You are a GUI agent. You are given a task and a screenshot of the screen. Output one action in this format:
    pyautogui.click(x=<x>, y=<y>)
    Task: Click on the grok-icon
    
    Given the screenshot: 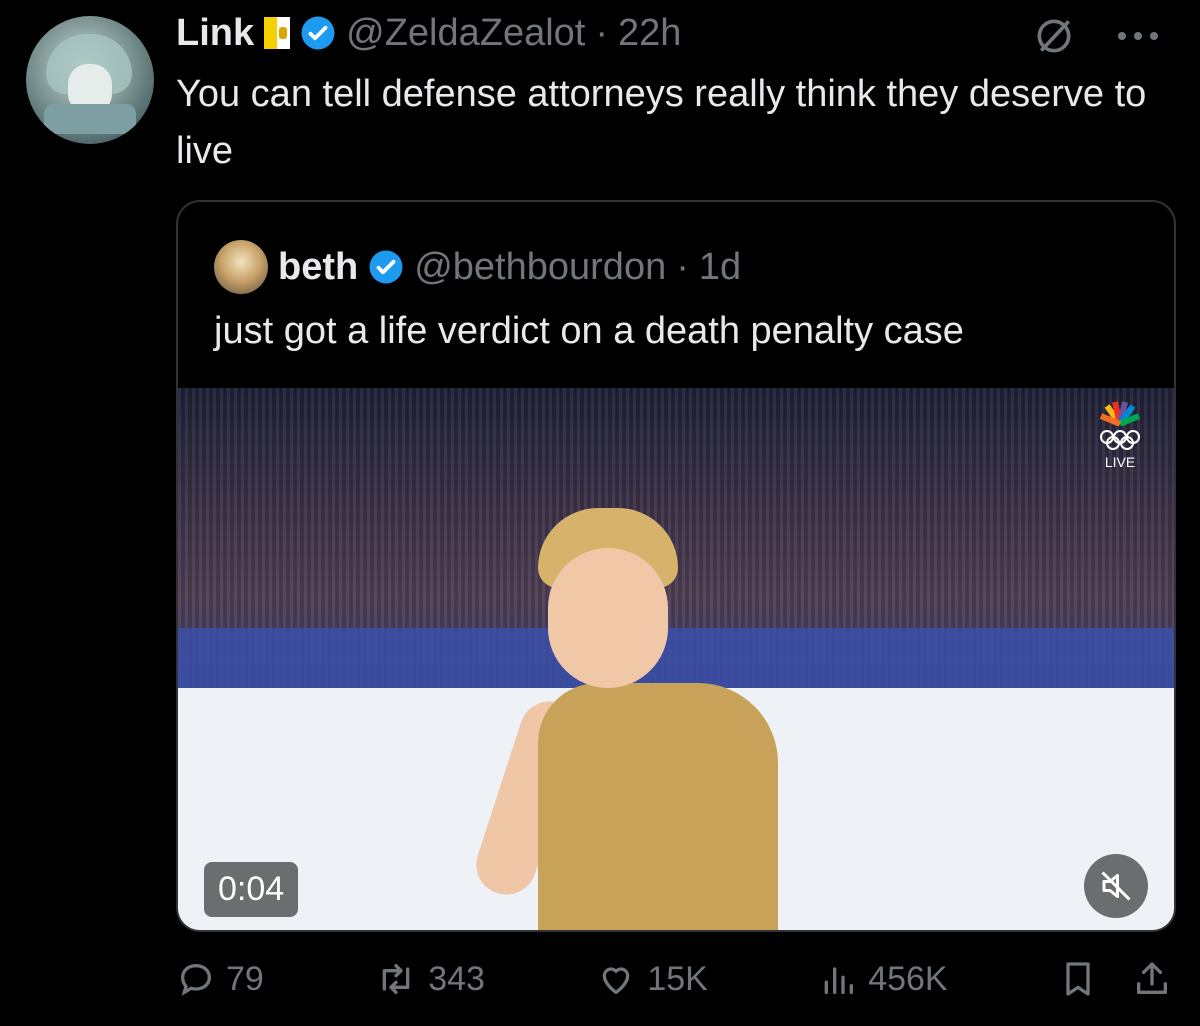 What is the action you would take?
    pyautogui.click(x=1054, y=36)
    